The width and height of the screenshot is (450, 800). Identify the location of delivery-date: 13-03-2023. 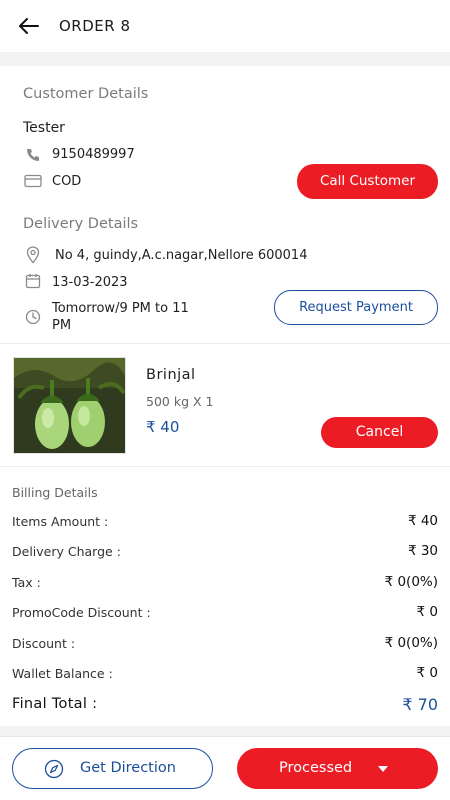
(90, 282).